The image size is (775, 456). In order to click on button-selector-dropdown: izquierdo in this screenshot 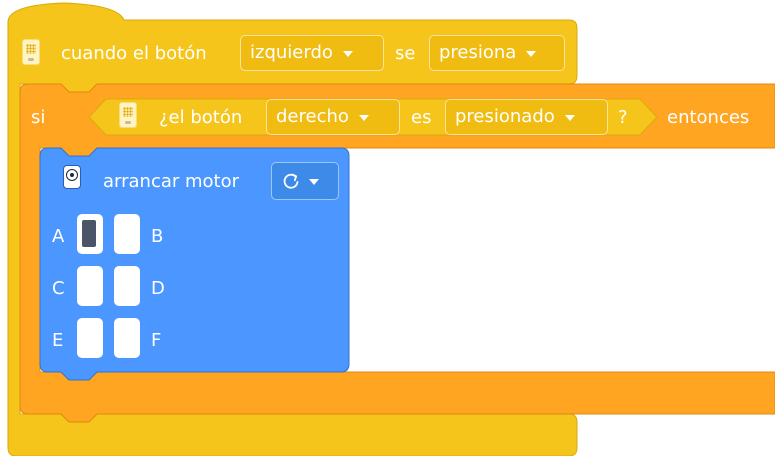, I will do `click(312, 53)`.